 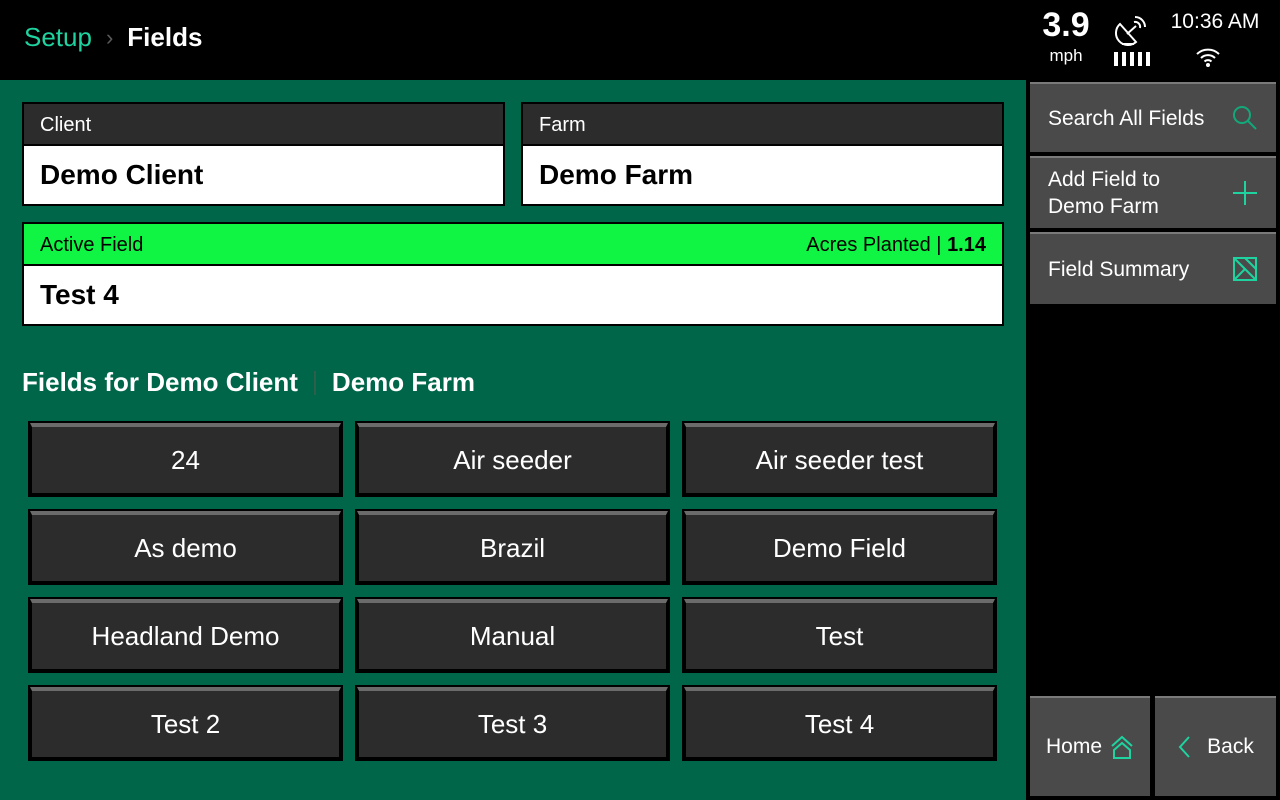 What do you see at coordinates (185, 635) in the screenshot?
I see `field-button: Headland Demo` at bounding box center [185, 635].